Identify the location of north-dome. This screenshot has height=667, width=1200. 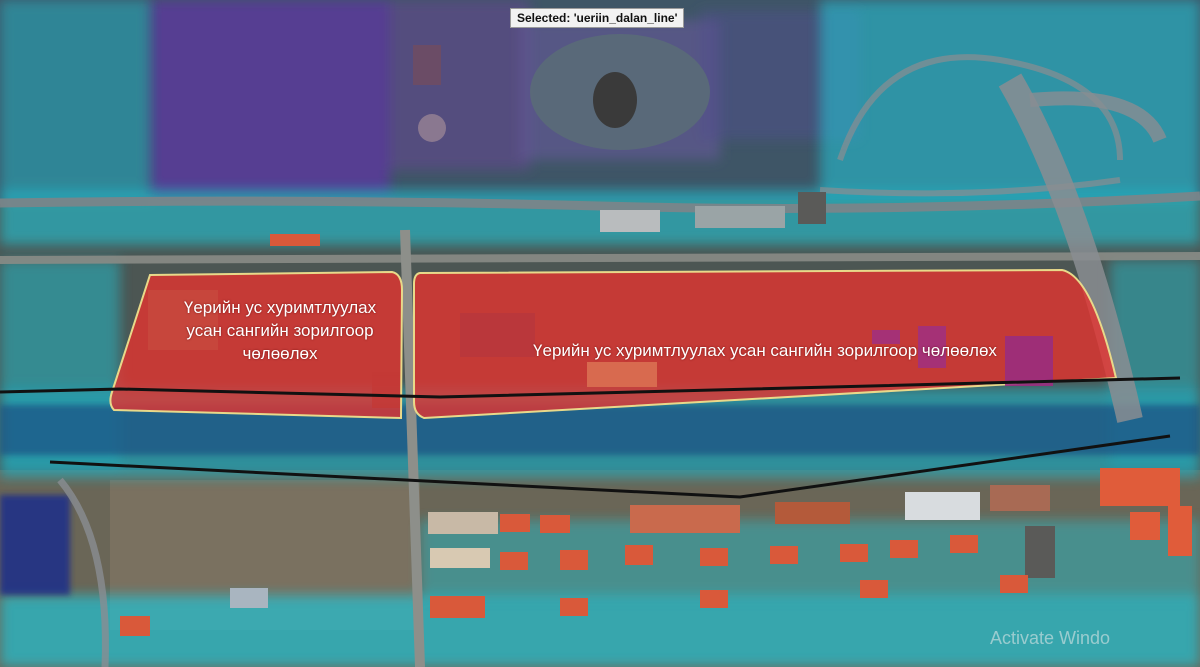
(432, 128).